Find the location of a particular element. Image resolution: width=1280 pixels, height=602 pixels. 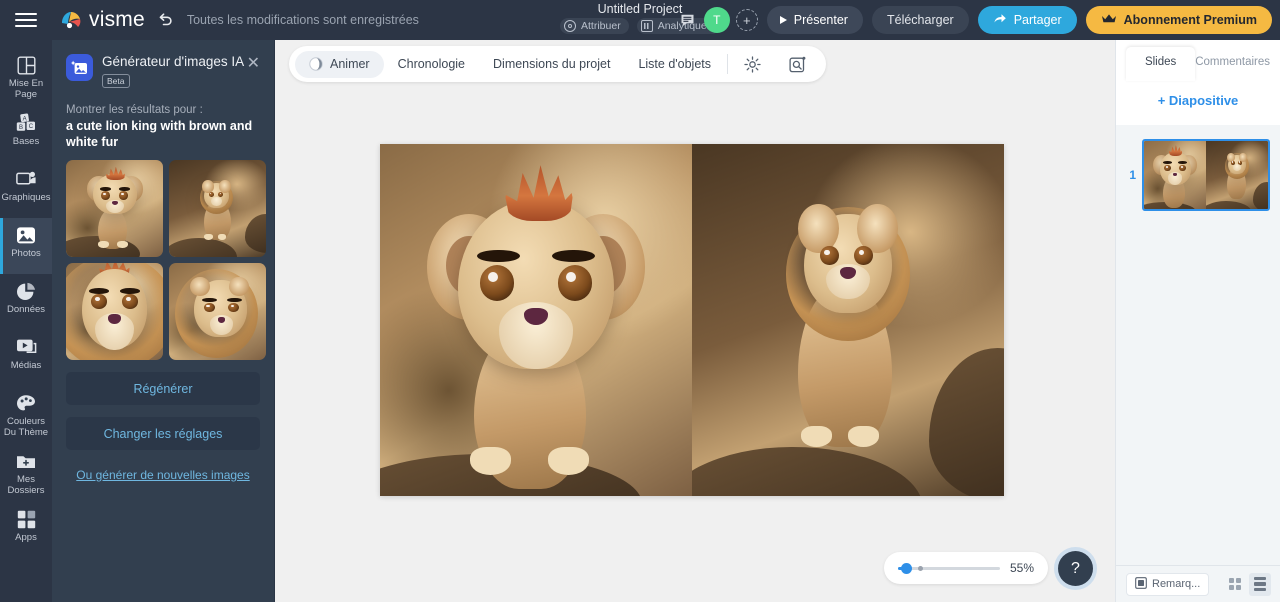

gear-icon is located at coordinates (752, 64).